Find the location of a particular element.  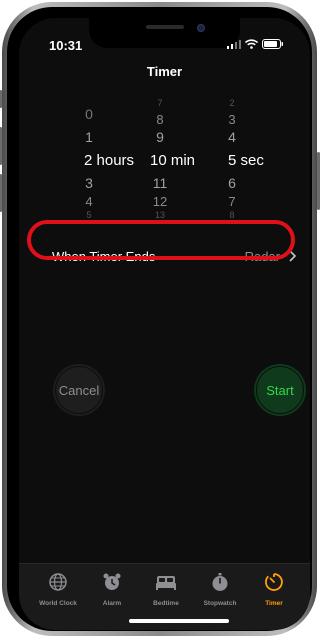

timer-icon is located at coordinates (274, 582).